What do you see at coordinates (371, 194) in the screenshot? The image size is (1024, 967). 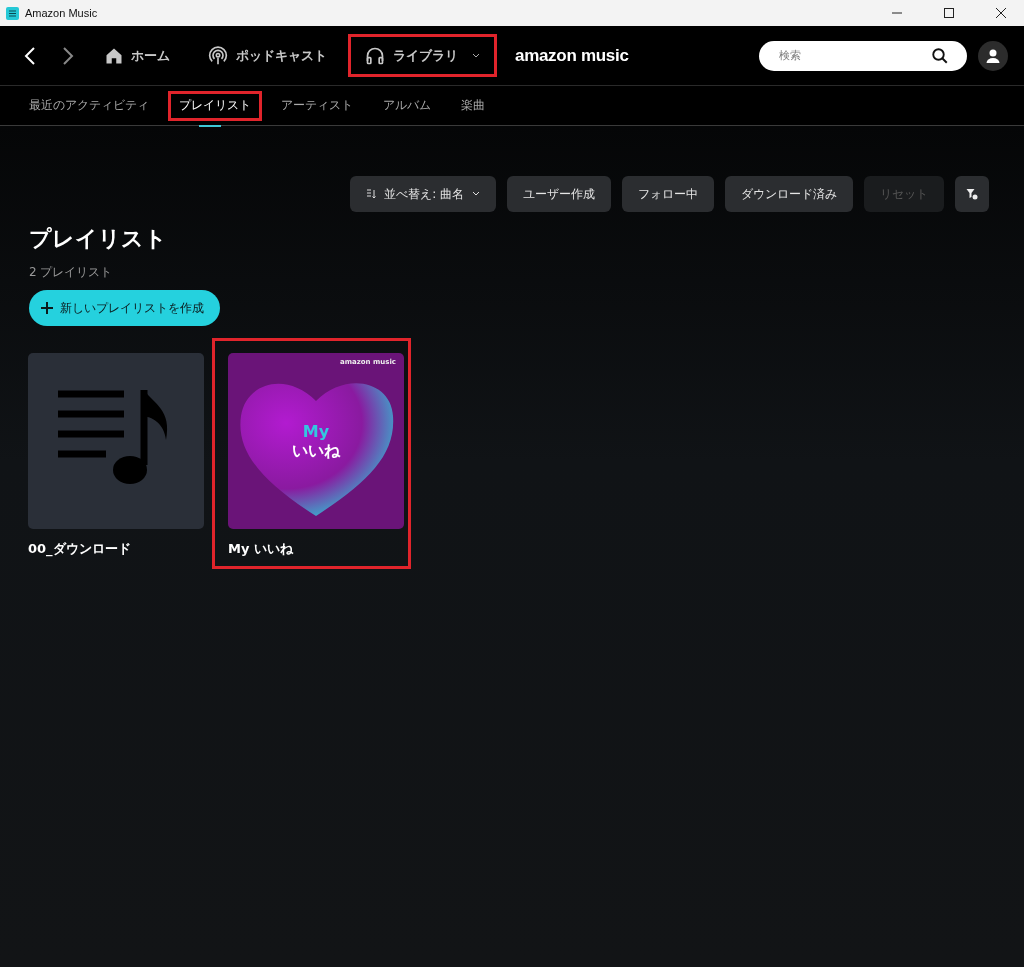 I see `sort-icon` at bounding box center [371, 194].